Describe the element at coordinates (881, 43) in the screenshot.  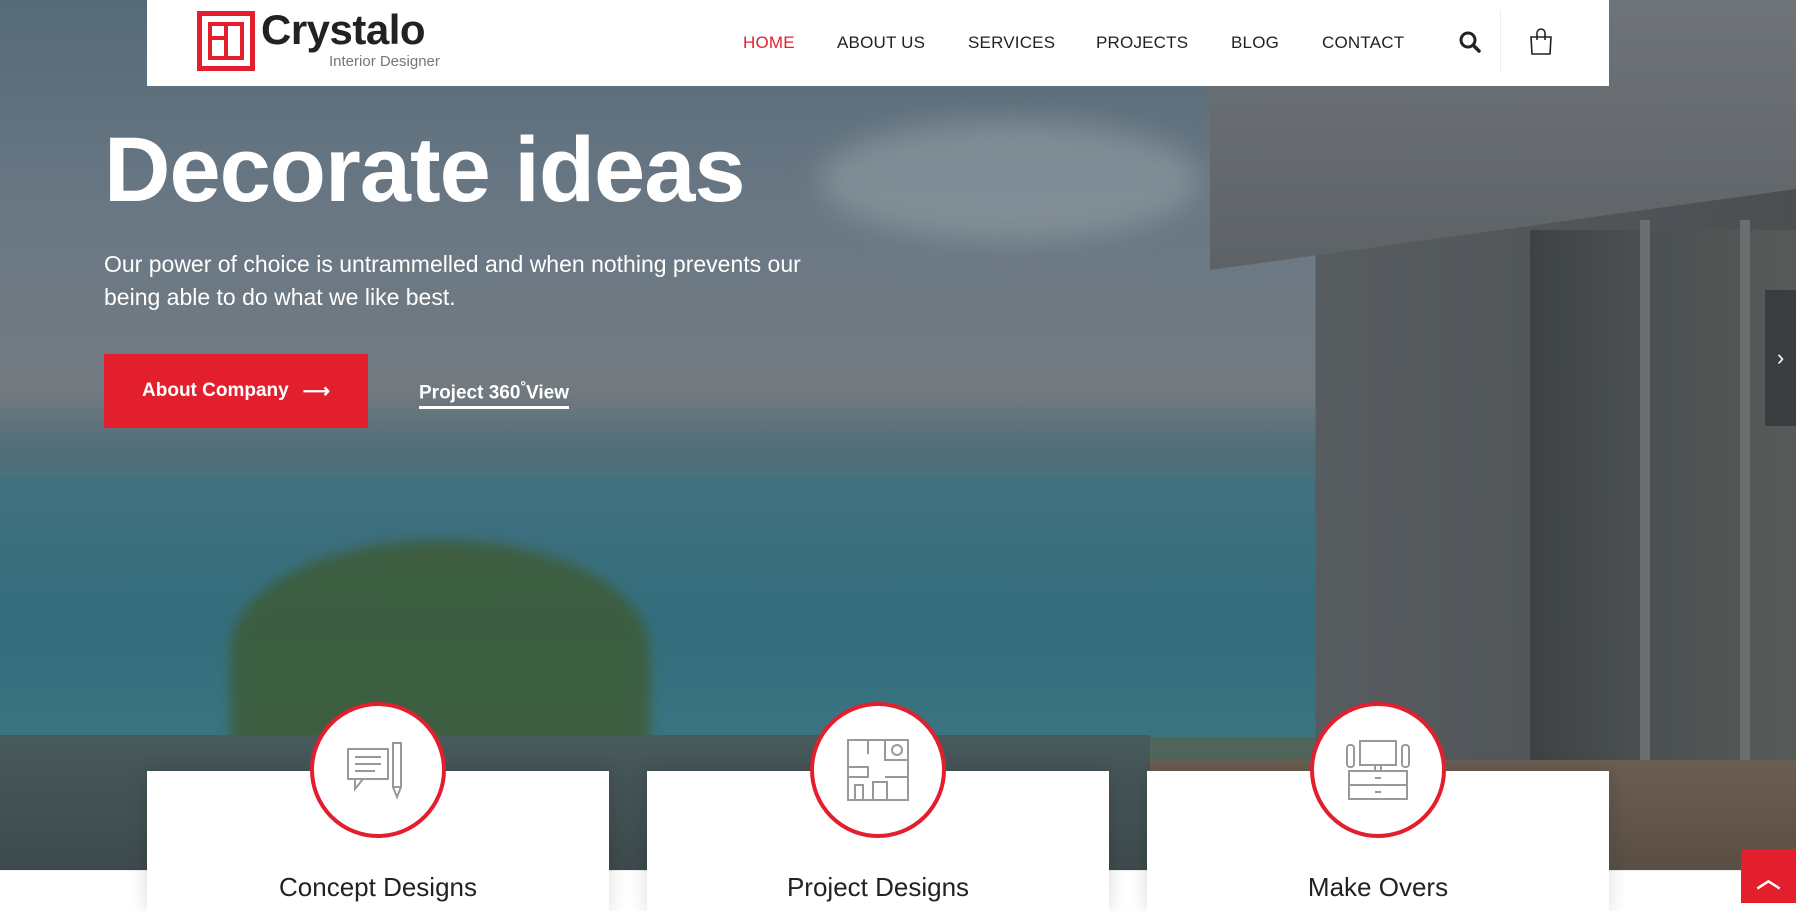
I see `nav-about-us: ABOUT US` at that location.